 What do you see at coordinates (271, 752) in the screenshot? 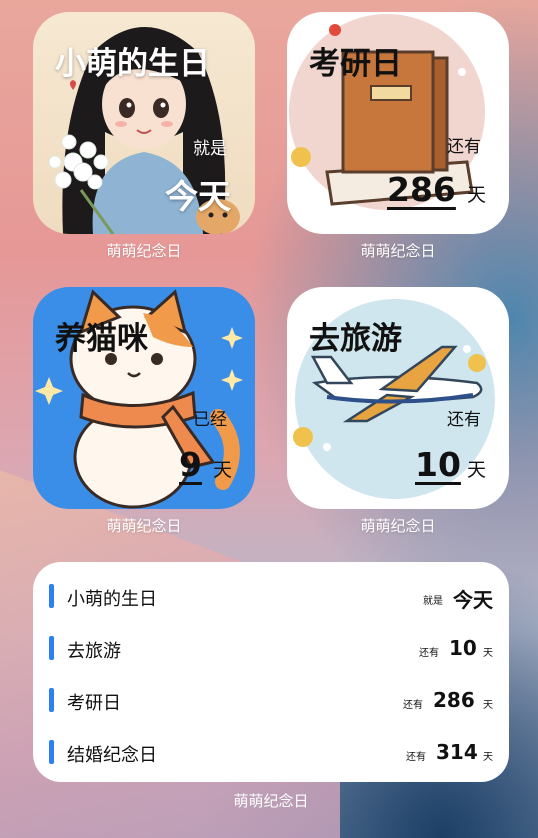
I see `list-item: 结婚纪念日 还有 314 天` at bounding box center [271, 752].